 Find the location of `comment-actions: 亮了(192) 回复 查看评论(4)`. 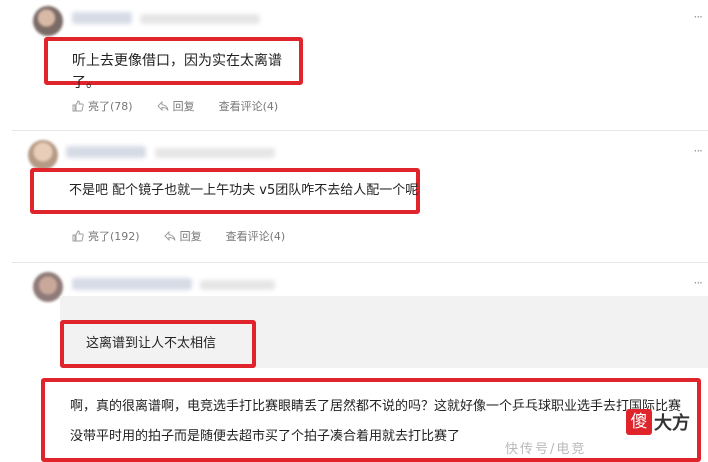

comment-actions: 亮了(192) 回复 查看评论(4) is located at coordinates (190, 236).